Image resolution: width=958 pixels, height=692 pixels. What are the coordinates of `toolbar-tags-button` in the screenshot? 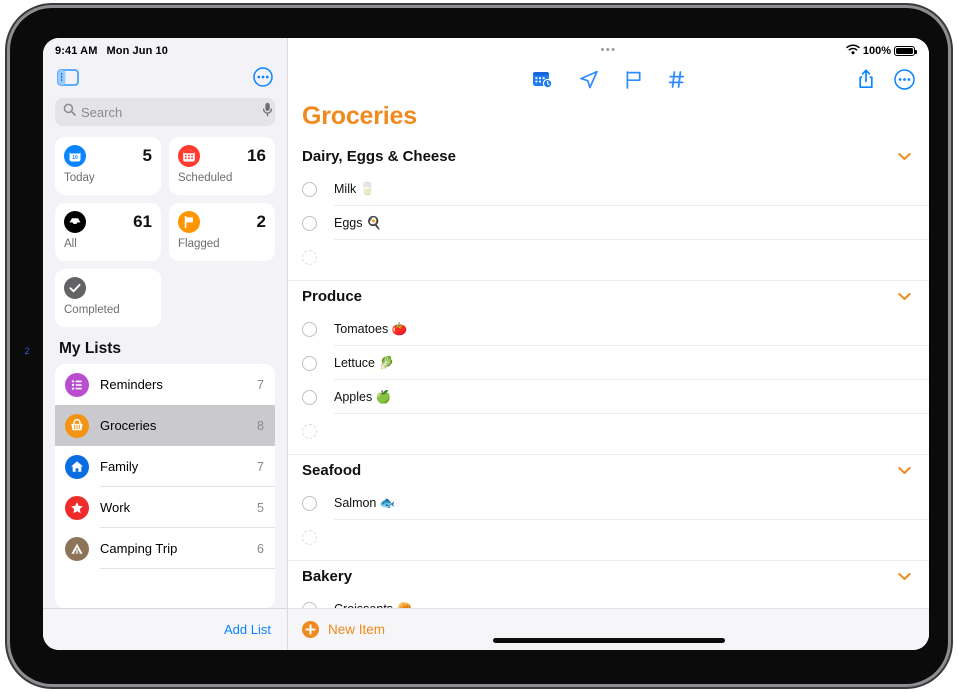 It's located at (677, 79).